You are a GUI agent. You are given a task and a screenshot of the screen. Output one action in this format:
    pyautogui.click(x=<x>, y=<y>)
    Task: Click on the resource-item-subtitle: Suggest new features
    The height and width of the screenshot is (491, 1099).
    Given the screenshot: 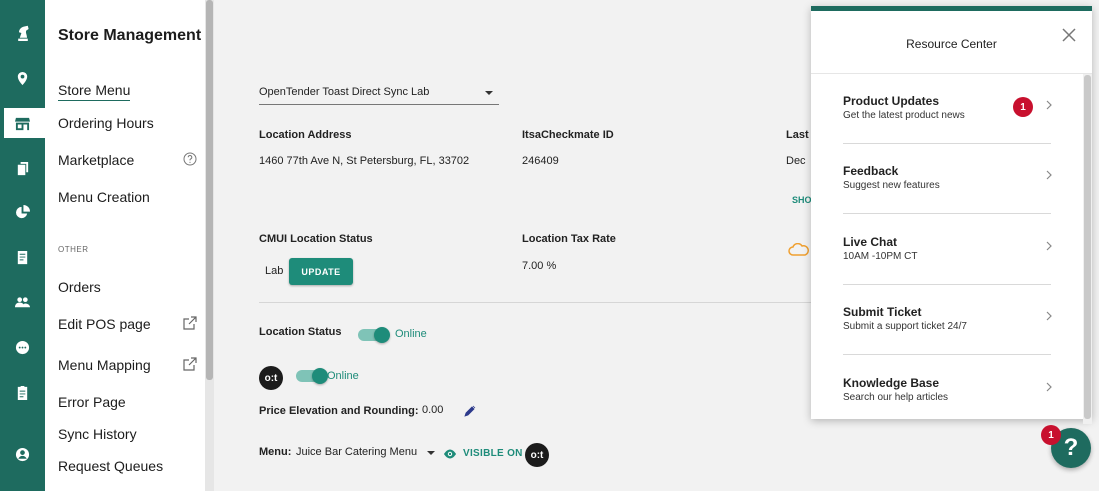 What is the action you would take?
    pyautogui.click(x=891, y=185)
    